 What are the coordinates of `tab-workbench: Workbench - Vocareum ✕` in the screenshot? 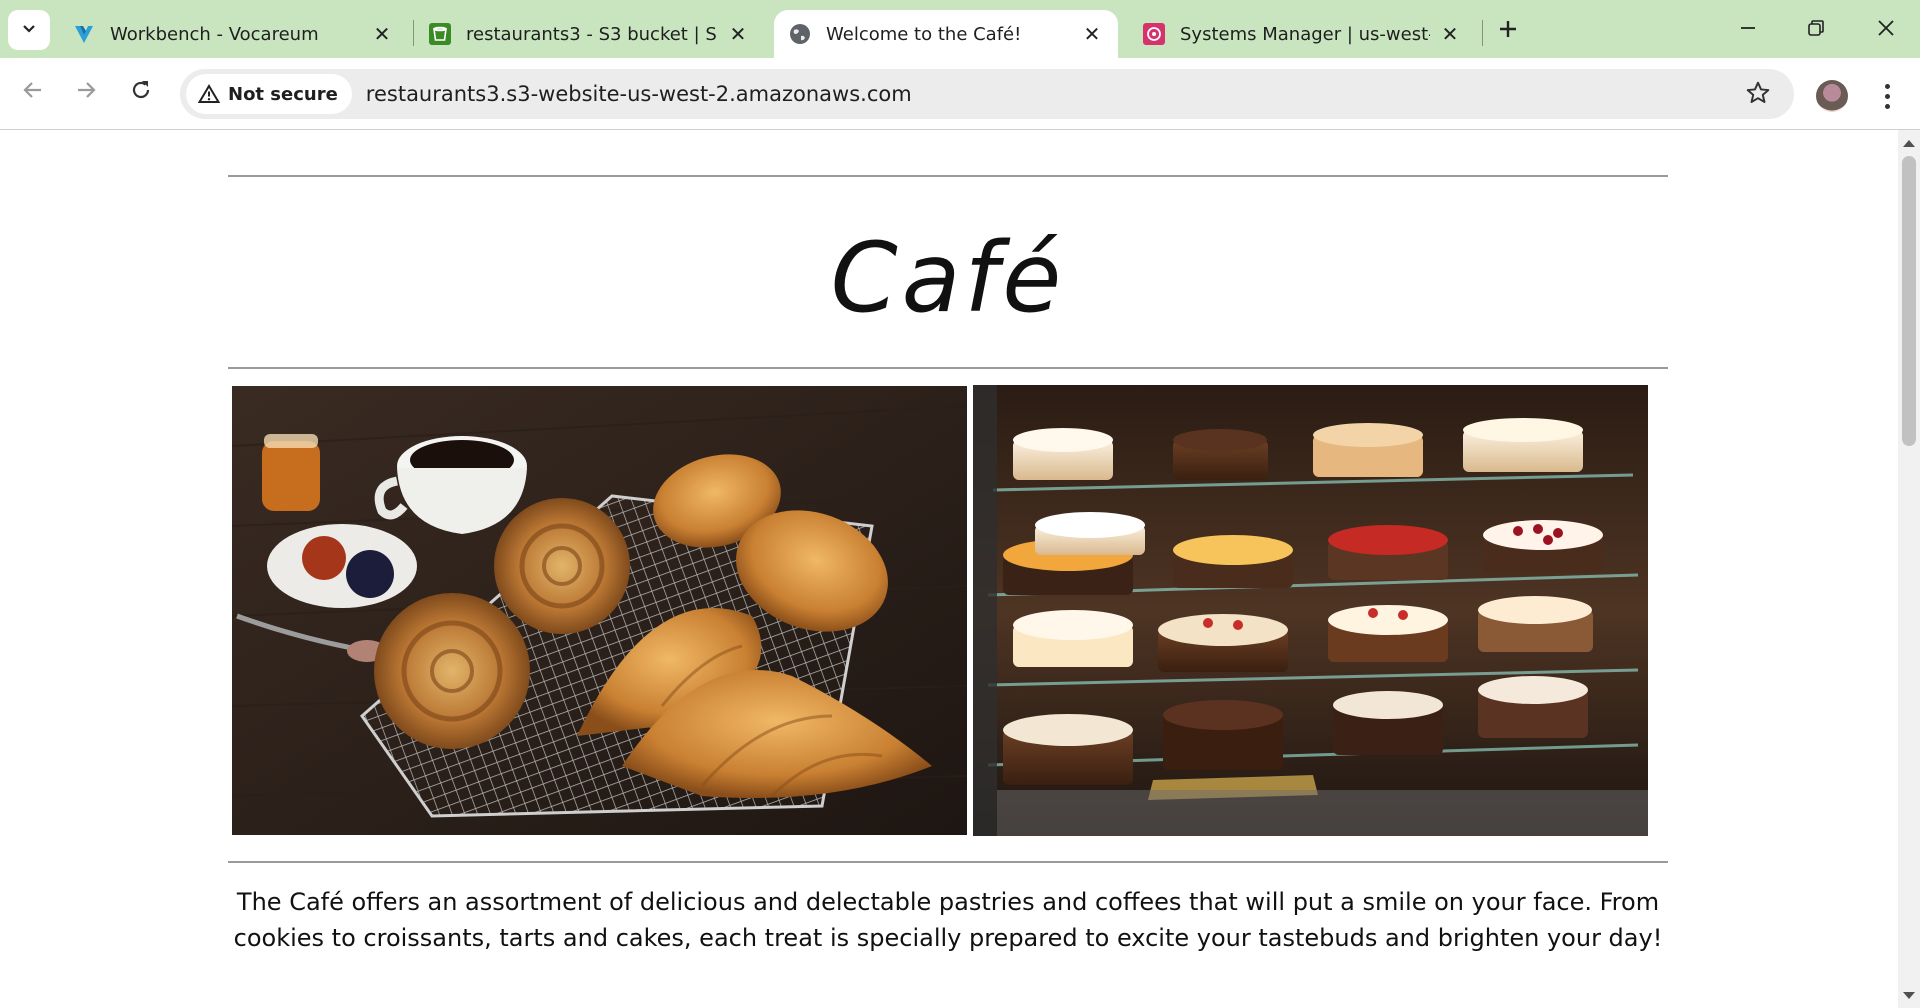 It's located at (233, 34).